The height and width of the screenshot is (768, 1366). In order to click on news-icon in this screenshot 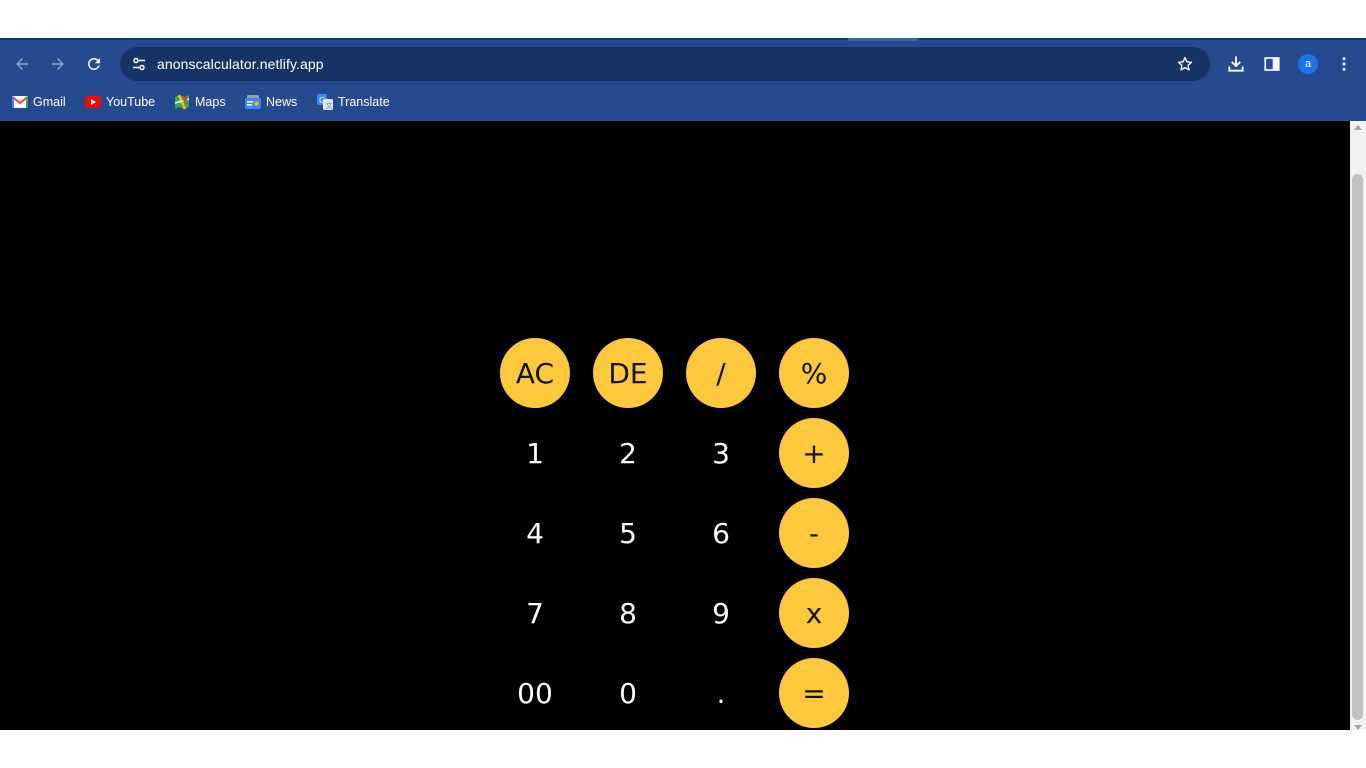, I will do `click(253, 102)`.